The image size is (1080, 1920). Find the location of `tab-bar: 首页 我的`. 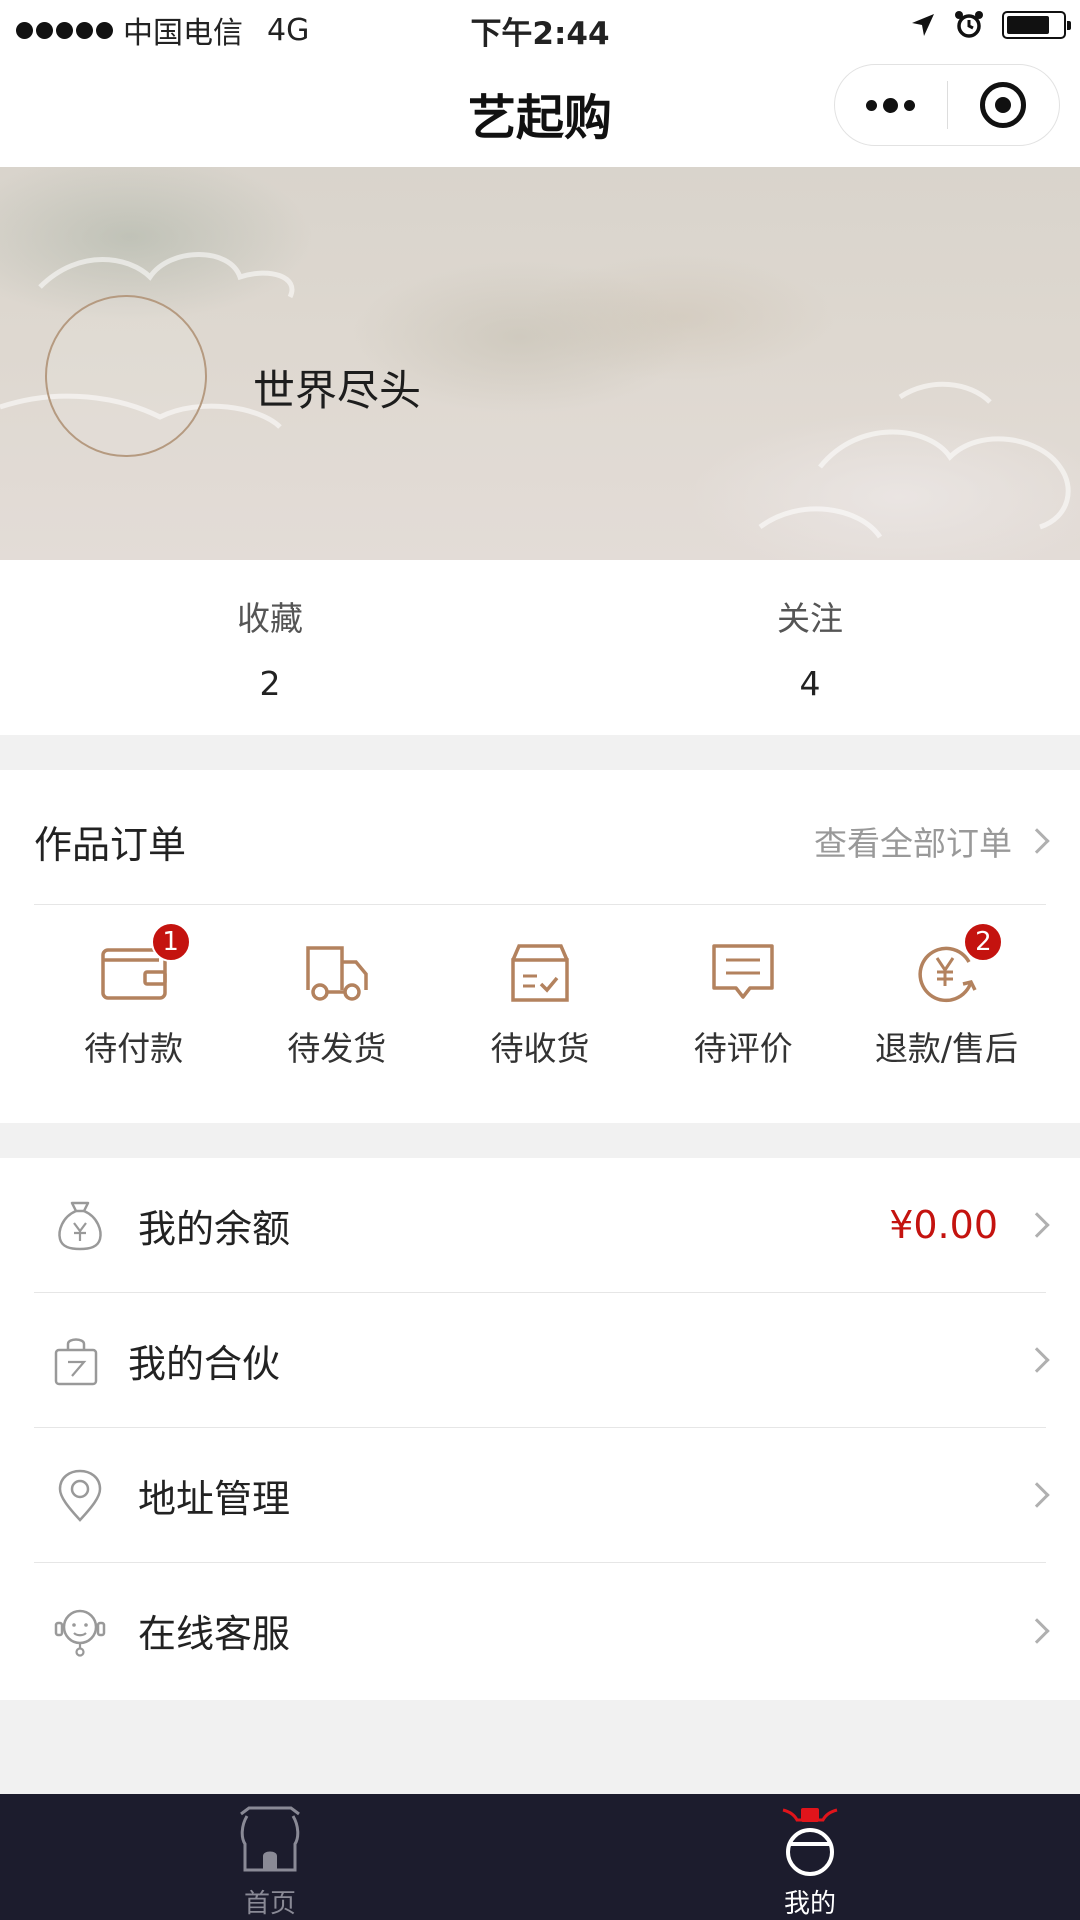

tab-bar: 首页 我的 is located at coordinates (540, 1857).